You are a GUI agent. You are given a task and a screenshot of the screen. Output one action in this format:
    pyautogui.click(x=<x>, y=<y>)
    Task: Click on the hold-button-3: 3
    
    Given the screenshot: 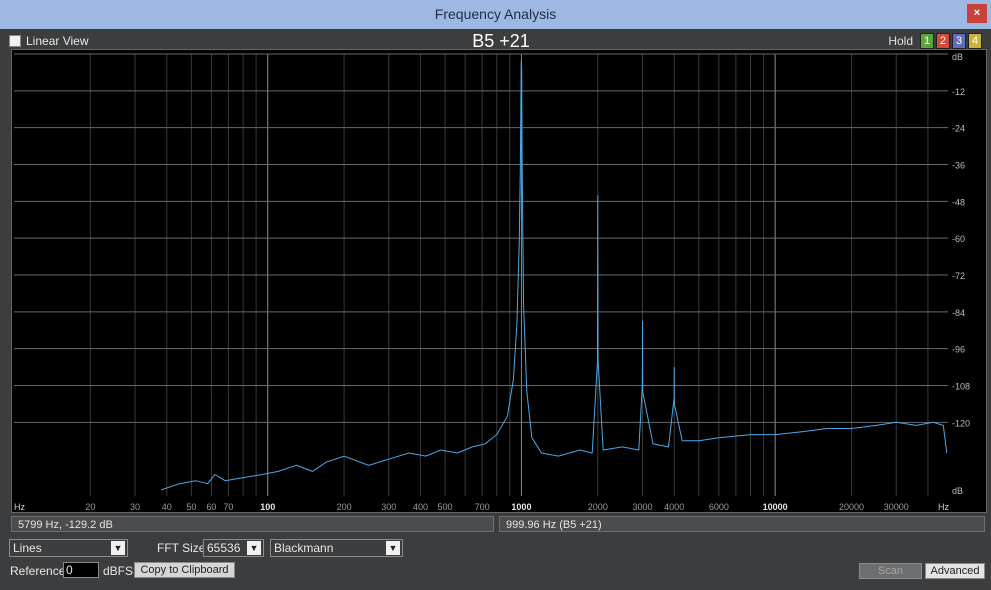 What is the action you would take?
    pyautogui.click(x=959, y=41)
    